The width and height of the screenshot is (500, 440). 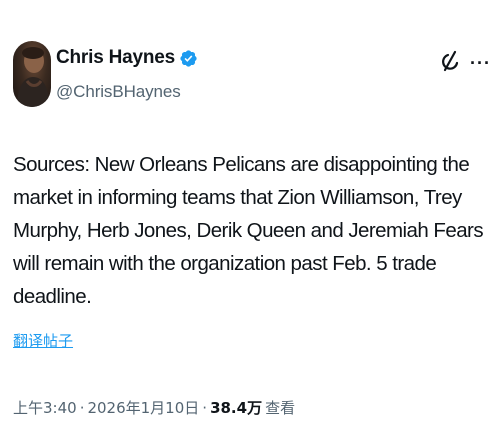 I want to click on verified-badge-icon, so click(x=188, y=58).